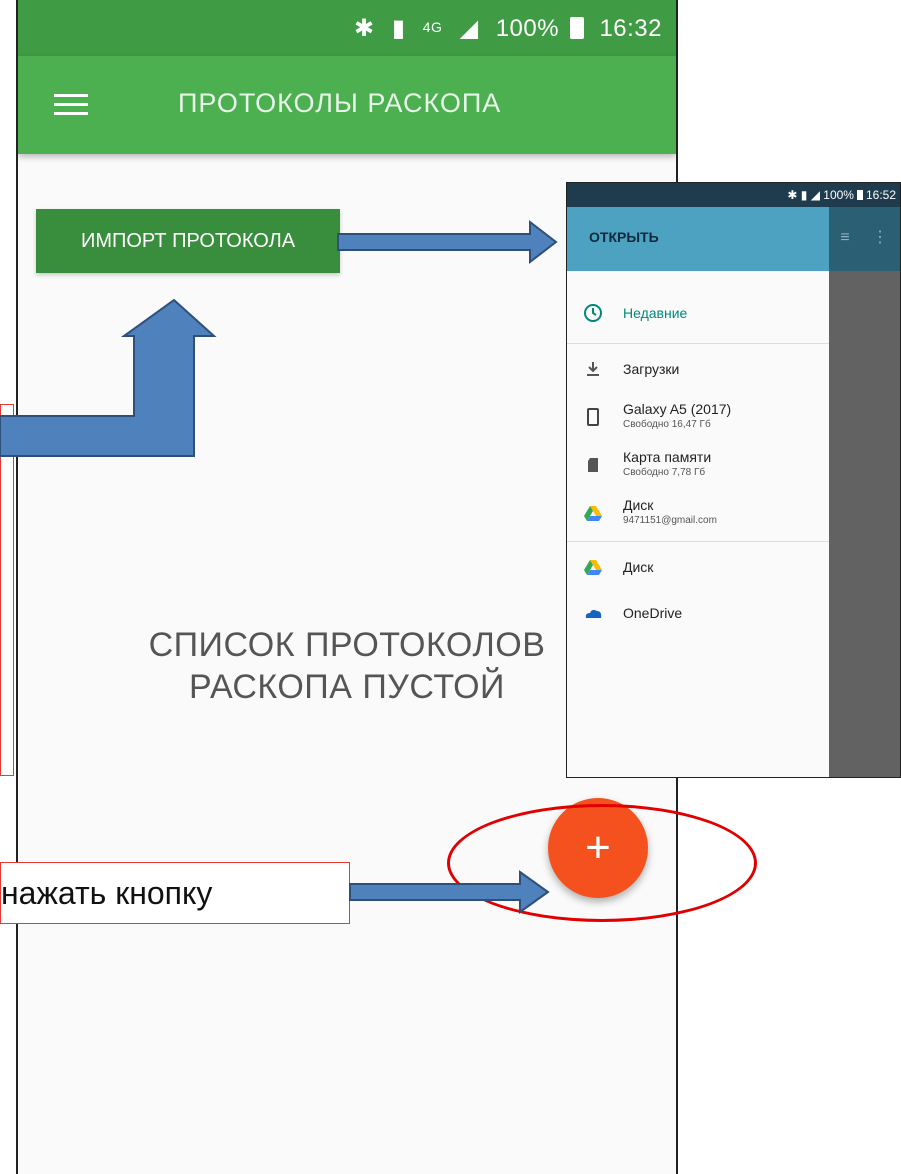 This screenshot has width=901, height=1174. Describe the element at coordinates (447, 242) in the screenshot. I see `arrow-to-drawer` at that location.